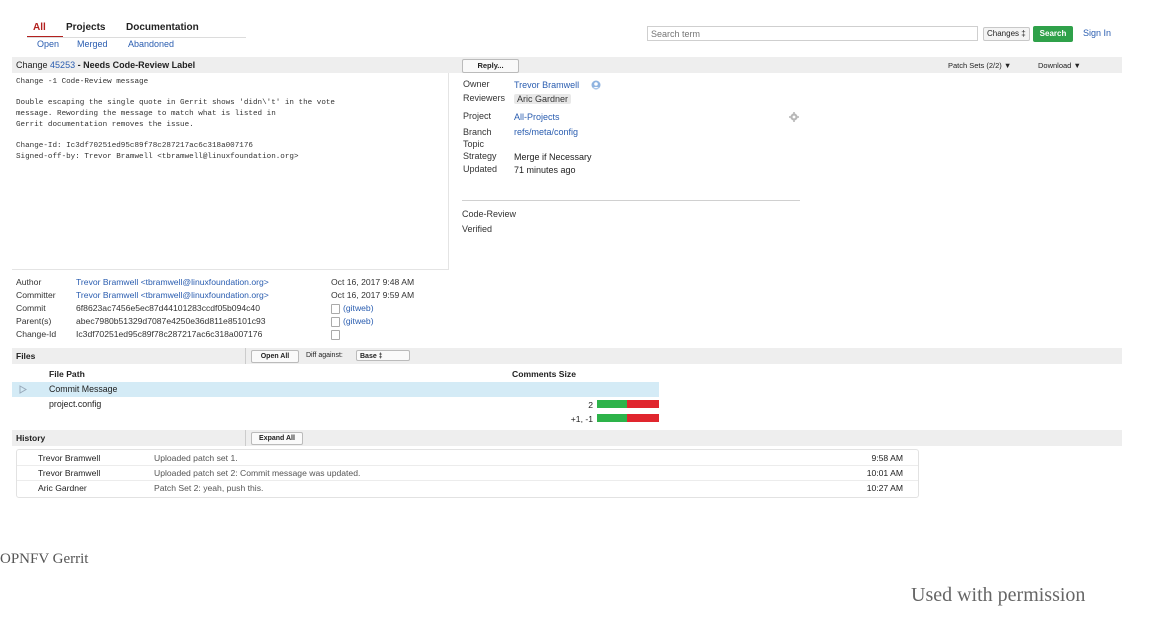 The image size is (1156, 622). I want to click on owner-link: Trevor Bramwell, so click(546, 85).